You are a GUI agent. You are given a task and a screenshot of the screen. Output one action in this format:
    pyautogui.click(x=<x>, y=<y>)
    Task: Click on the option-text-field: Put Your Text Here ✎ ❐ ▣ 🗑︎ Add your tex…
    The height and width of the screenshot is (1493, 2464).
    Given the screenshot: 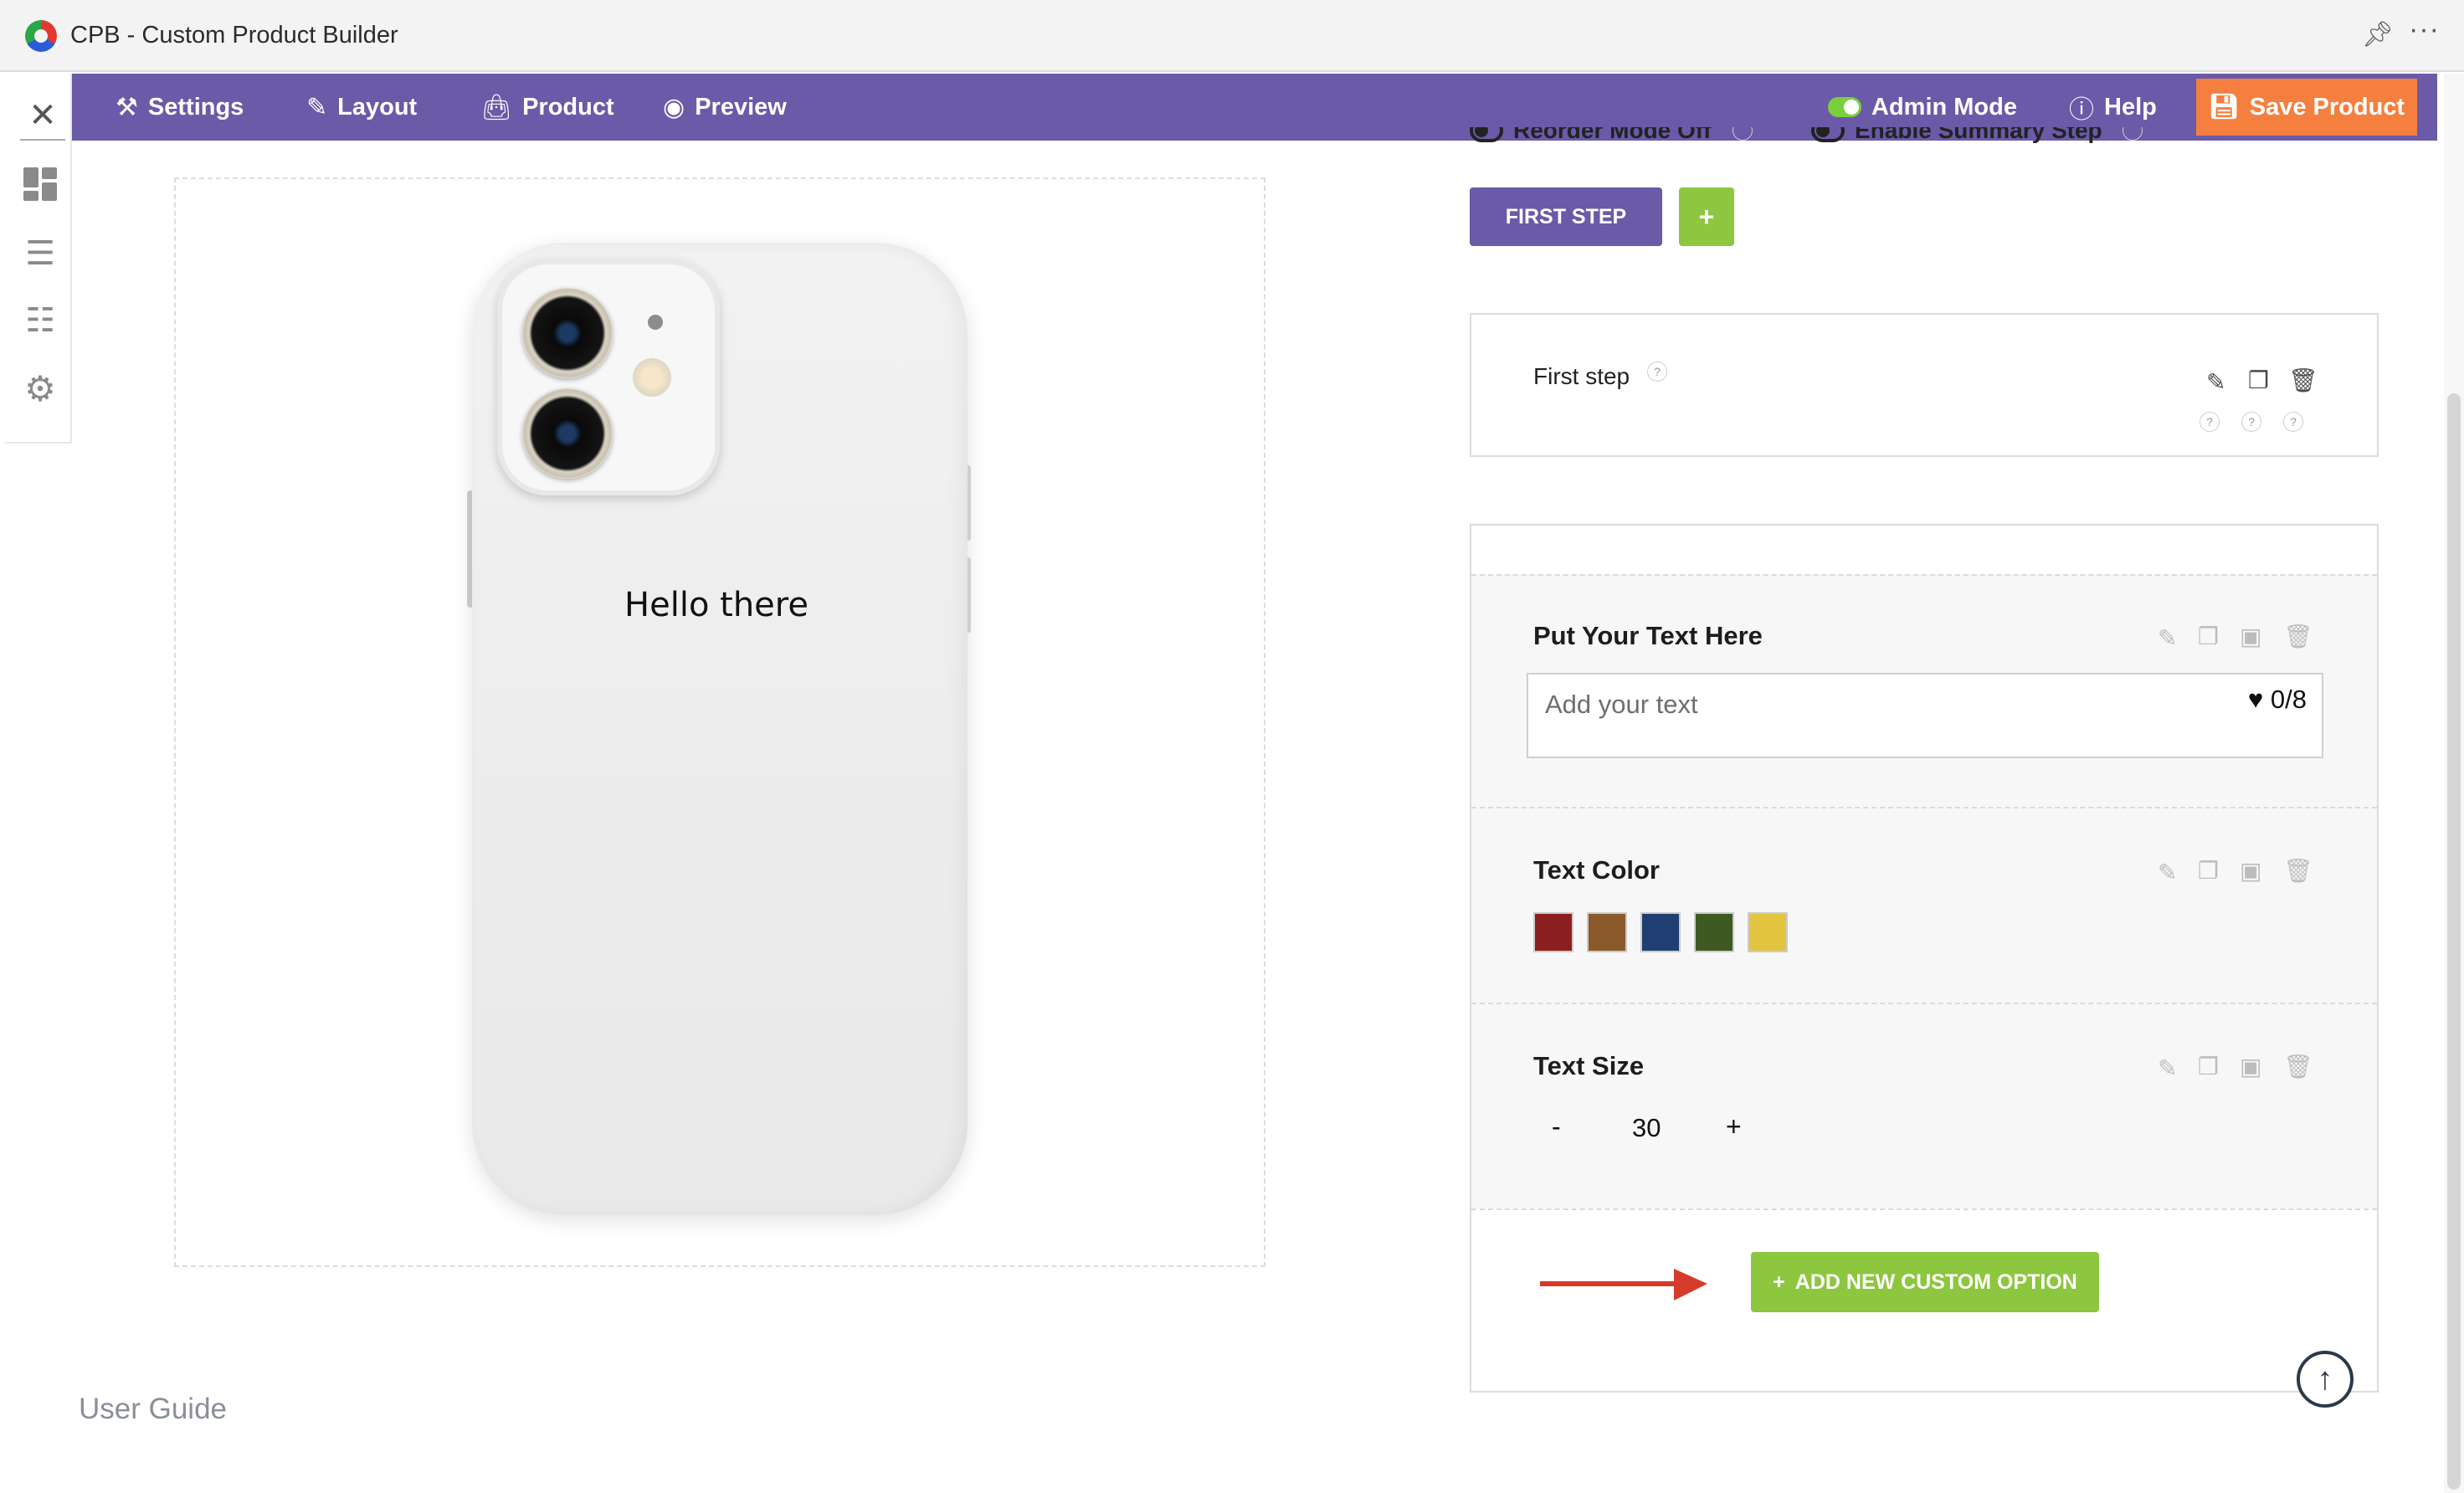 What is the action you would take?
    pyautogui.click(x=1924, y=691)
    